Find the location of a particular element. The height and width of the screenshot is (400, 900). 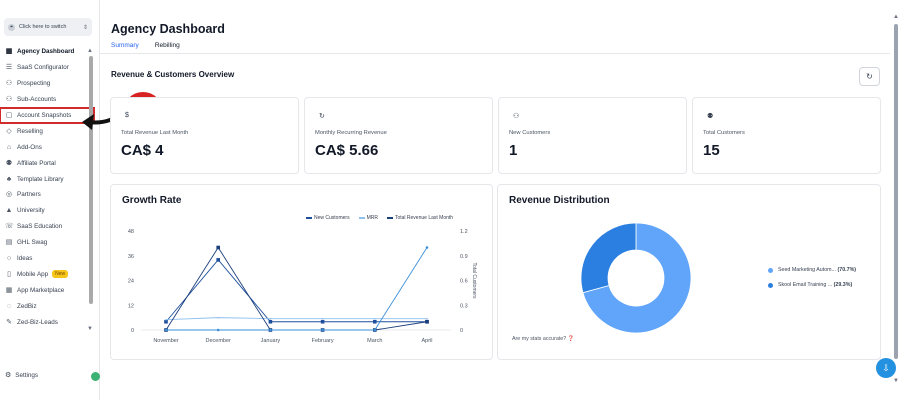

gear-icon: ⚙ is located at coordinates (8, 375).